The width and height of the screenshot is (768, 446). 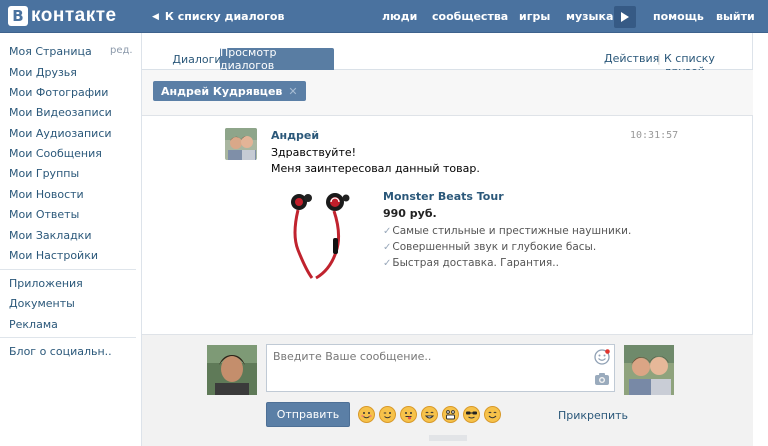 What do you see at coordinates (678, 16) in the screenshot?
I see `nav-help: помощь` at bounding box center [678, 16].